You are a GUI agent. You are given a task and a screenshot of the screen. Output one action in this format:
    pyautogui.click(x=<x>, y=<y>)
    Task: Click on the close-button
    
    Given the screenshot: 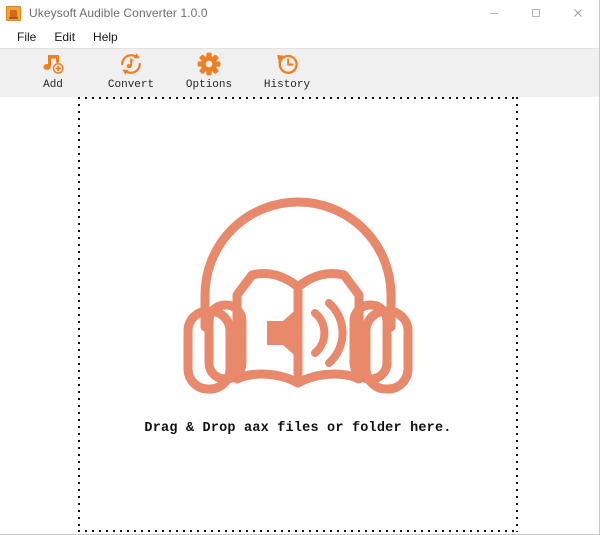 What is the action you would take?
    pyautogui.click(x=578, y=13)
    